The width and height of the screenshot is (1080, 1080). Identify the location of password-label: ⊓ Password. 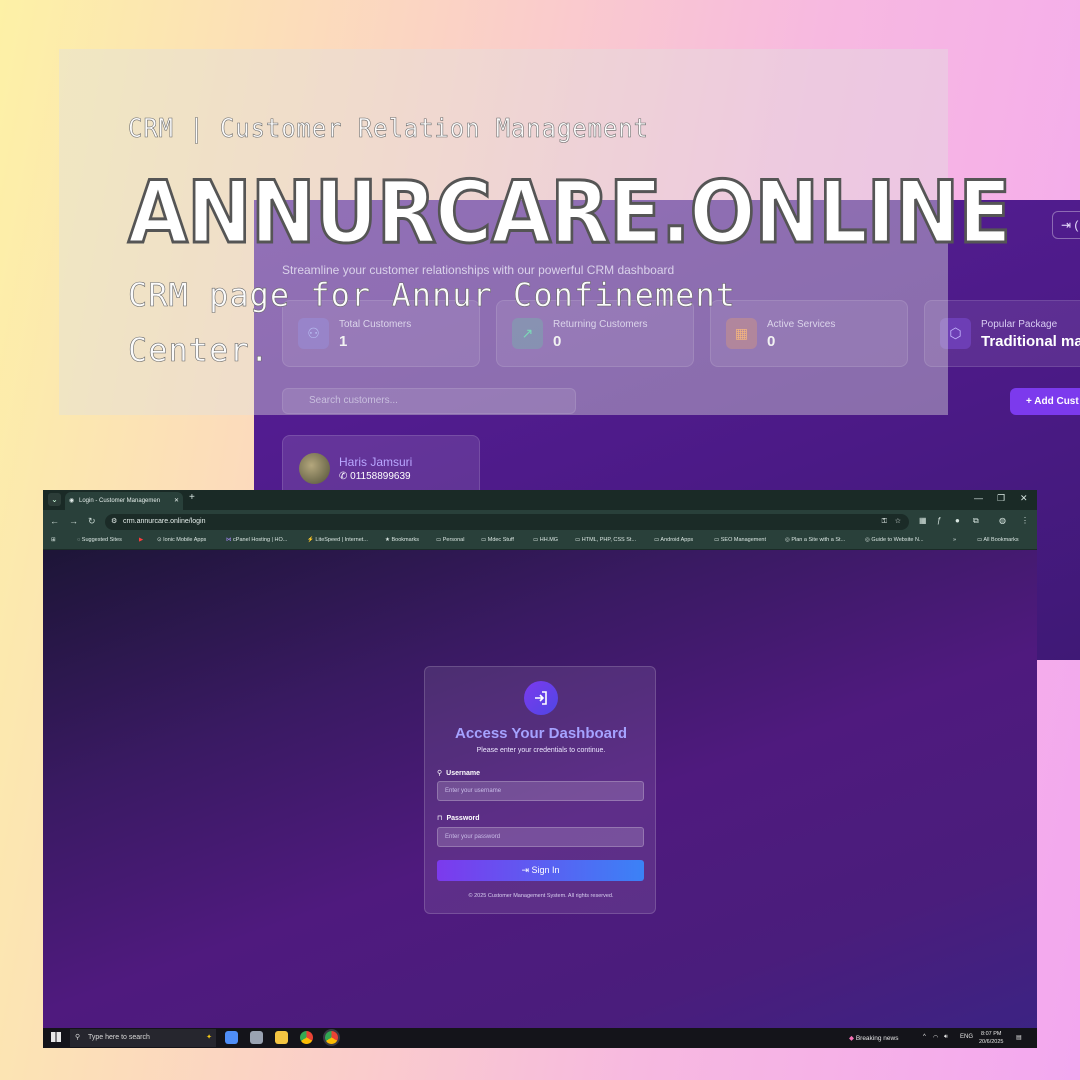
(458, 818).